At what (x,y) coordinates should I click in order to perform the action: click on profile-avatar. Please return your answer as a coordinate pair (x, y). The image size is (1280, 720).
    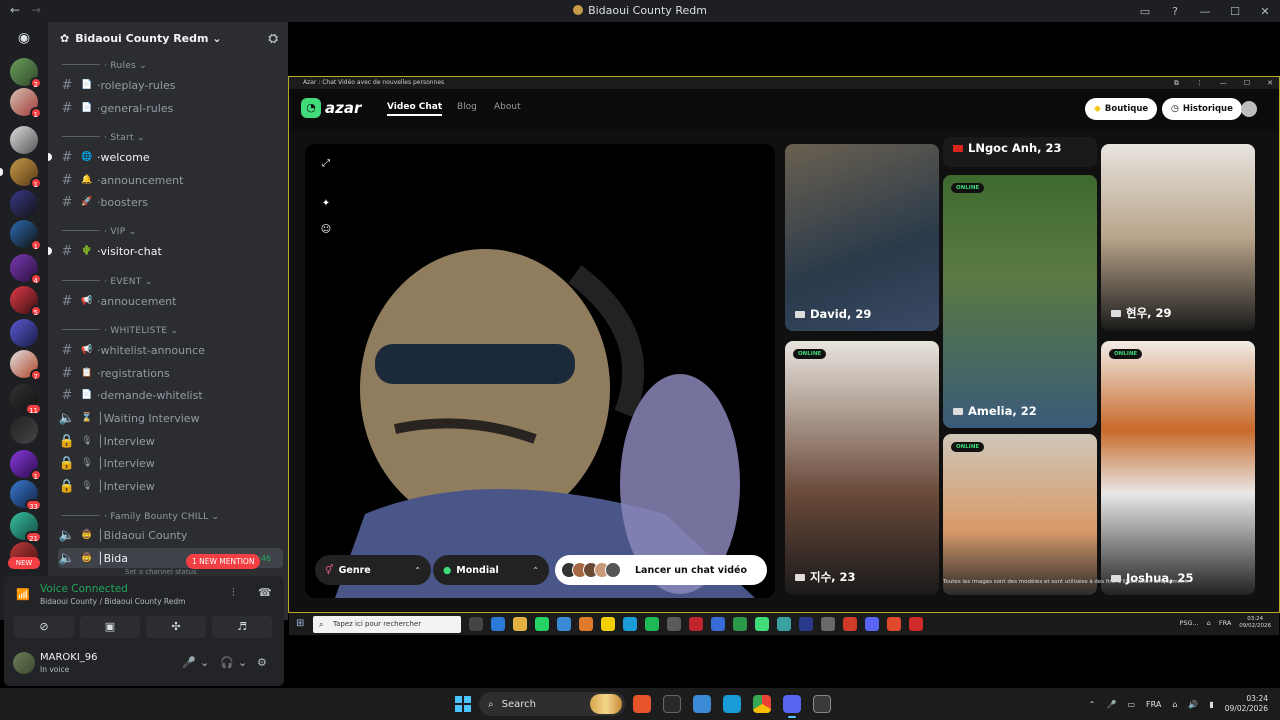
    Looking at the image, I should click on (1249, 109).